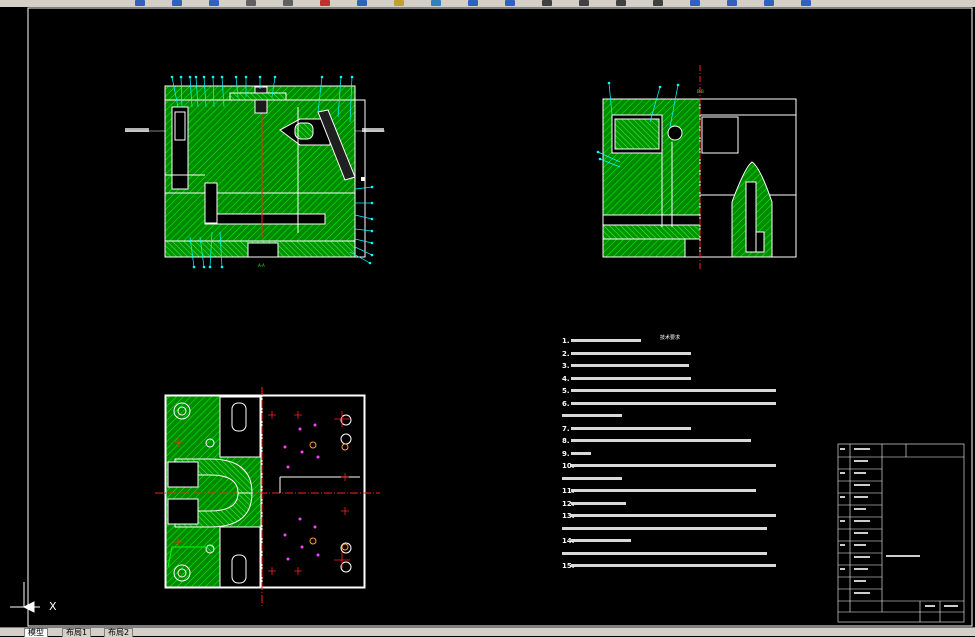 The image size is (975, 637). What do you see at coordinates (672, 503) in the screenshot?
I see `tech-note-line: 12.` at bounding box center [672, 503].